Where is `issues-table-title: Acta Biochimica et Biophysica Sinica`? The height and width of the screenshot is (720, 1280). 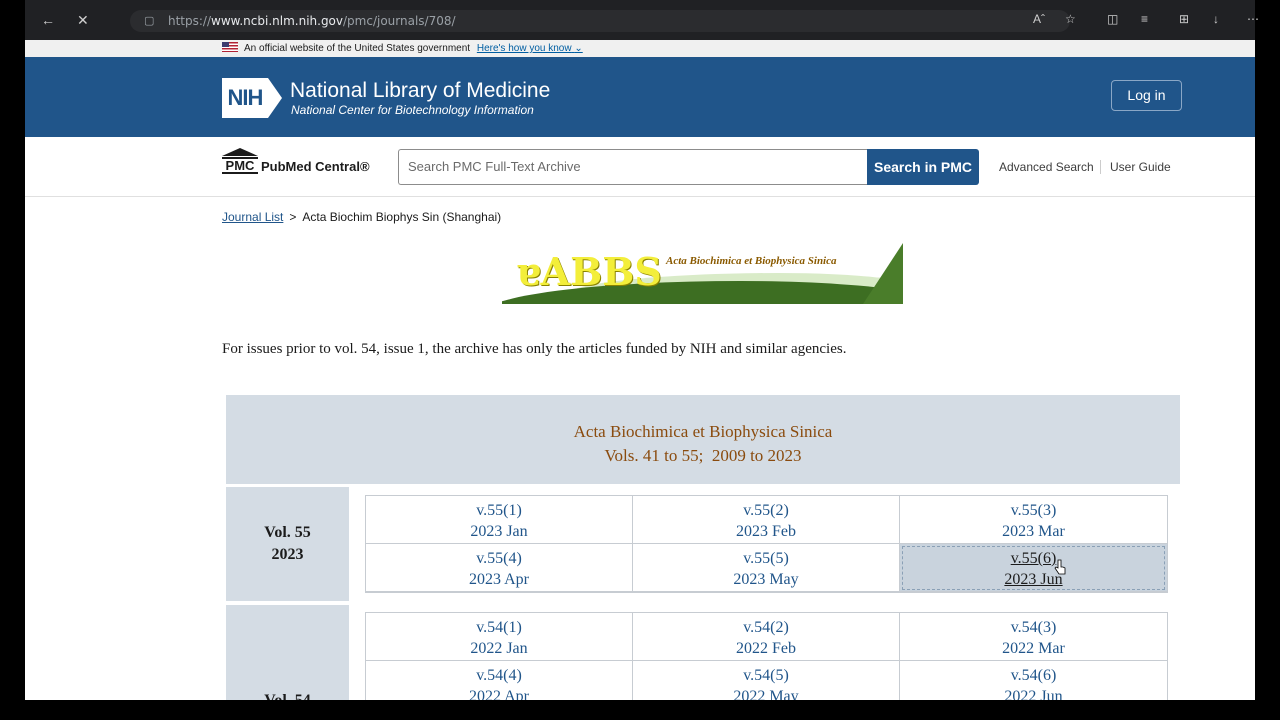 issues-table-title: Acta Biochimica et Biophysica Sinica is located at coordinates (703, 431).